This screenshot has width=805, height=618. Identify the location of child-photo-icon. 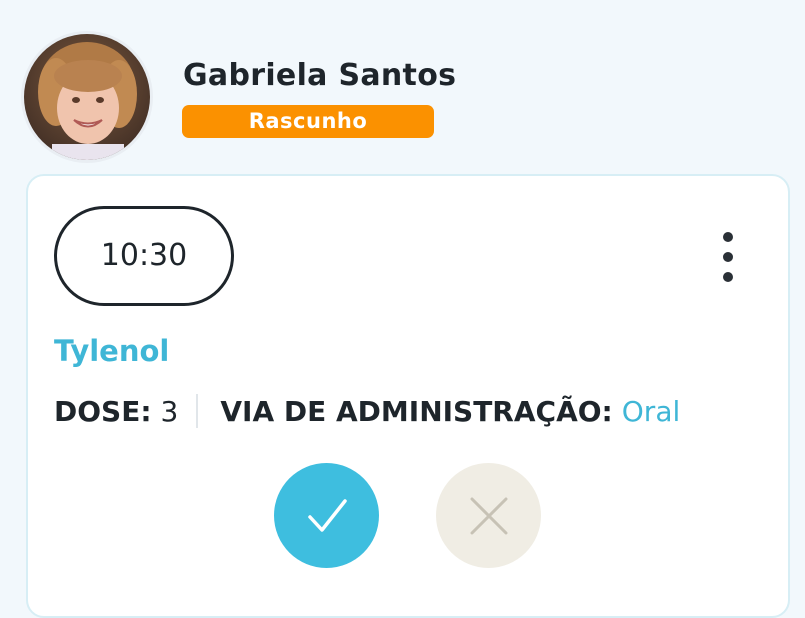
(87, 97).